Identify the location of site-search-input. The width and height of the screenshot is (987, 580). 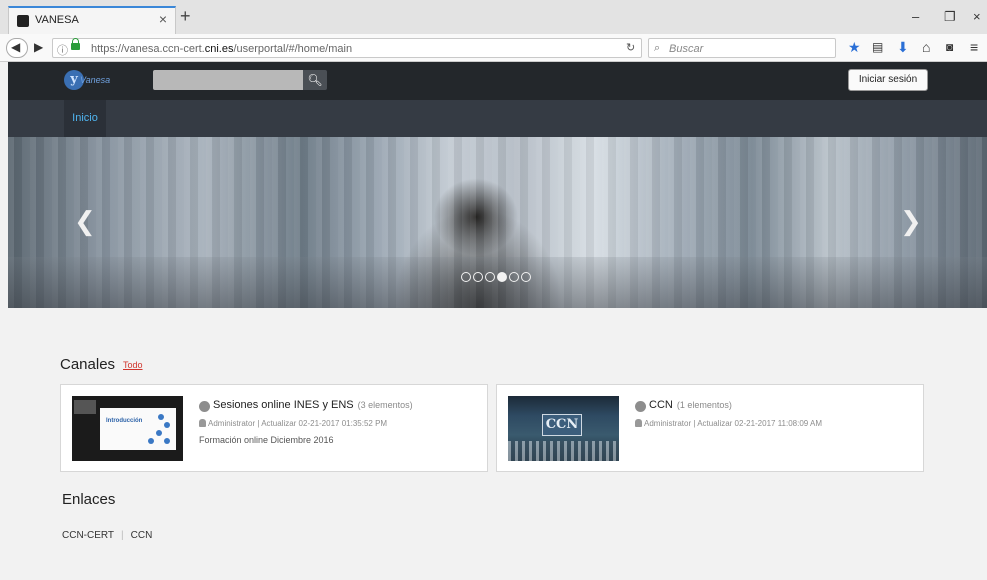
(228, 80).